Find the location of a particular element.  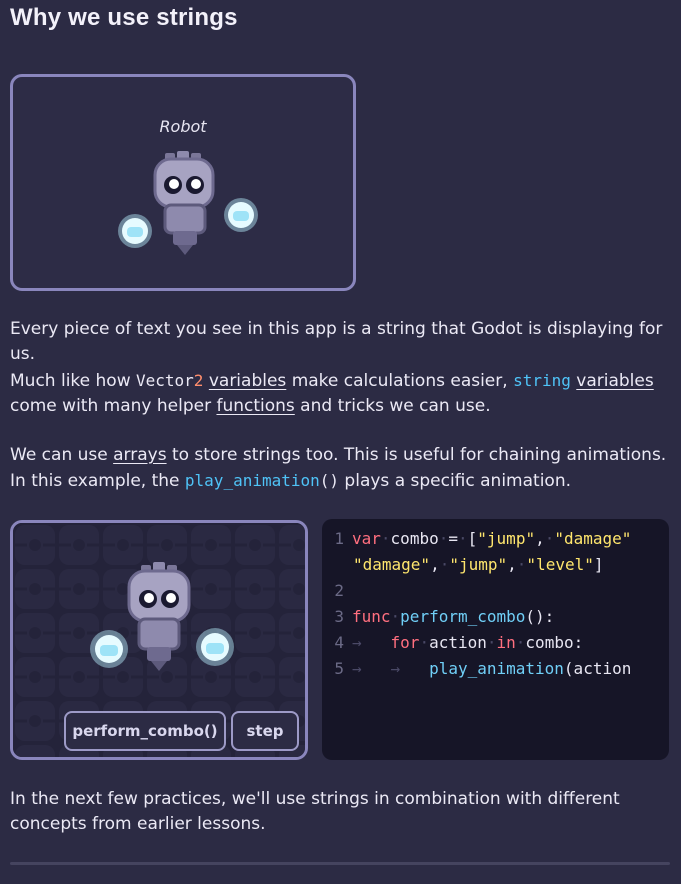

functions-link: functions is located at coordinates (255, 406).